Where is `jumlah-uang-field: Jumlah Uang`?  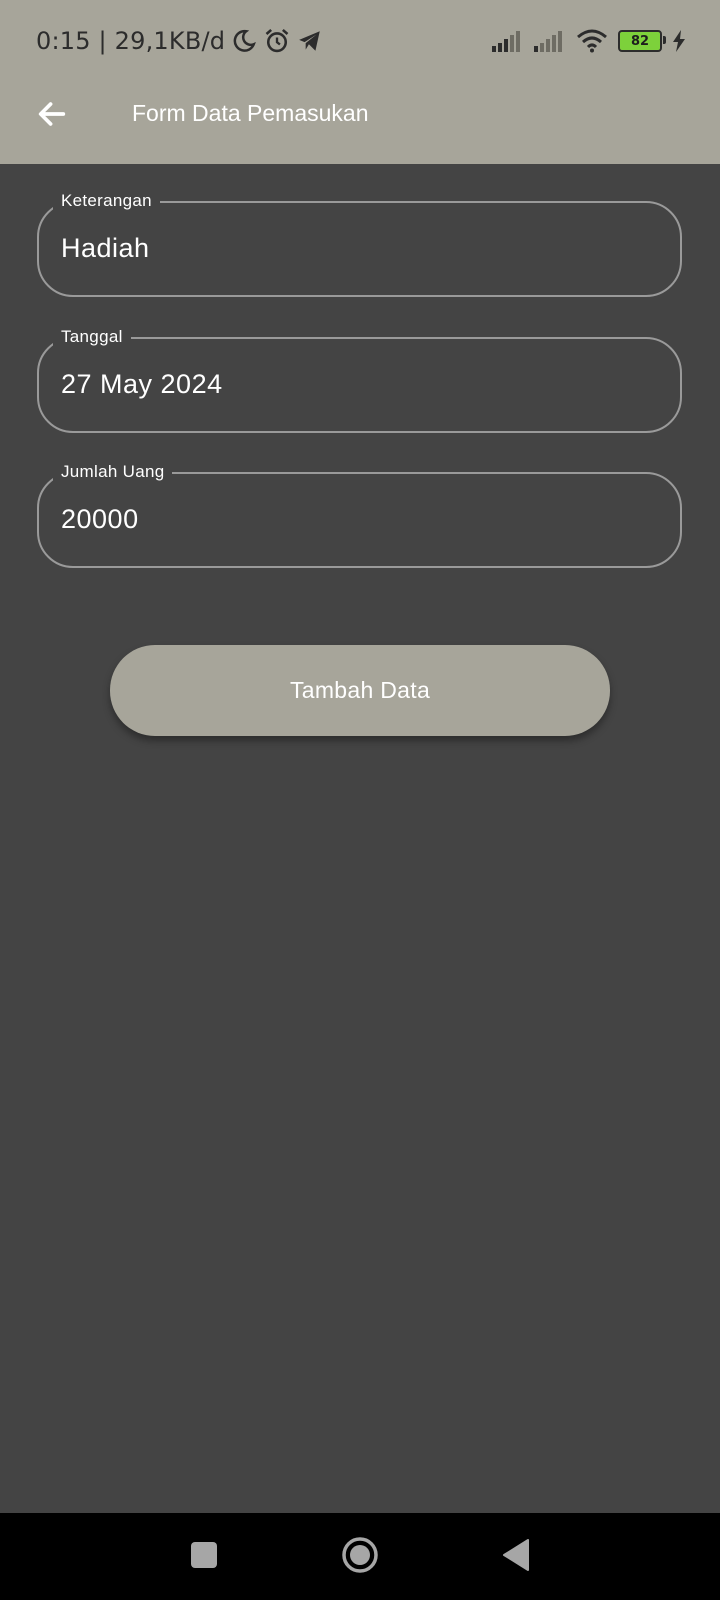
jumlah-uang-field: Jumlah Uang is located at coordinates (359, 515).